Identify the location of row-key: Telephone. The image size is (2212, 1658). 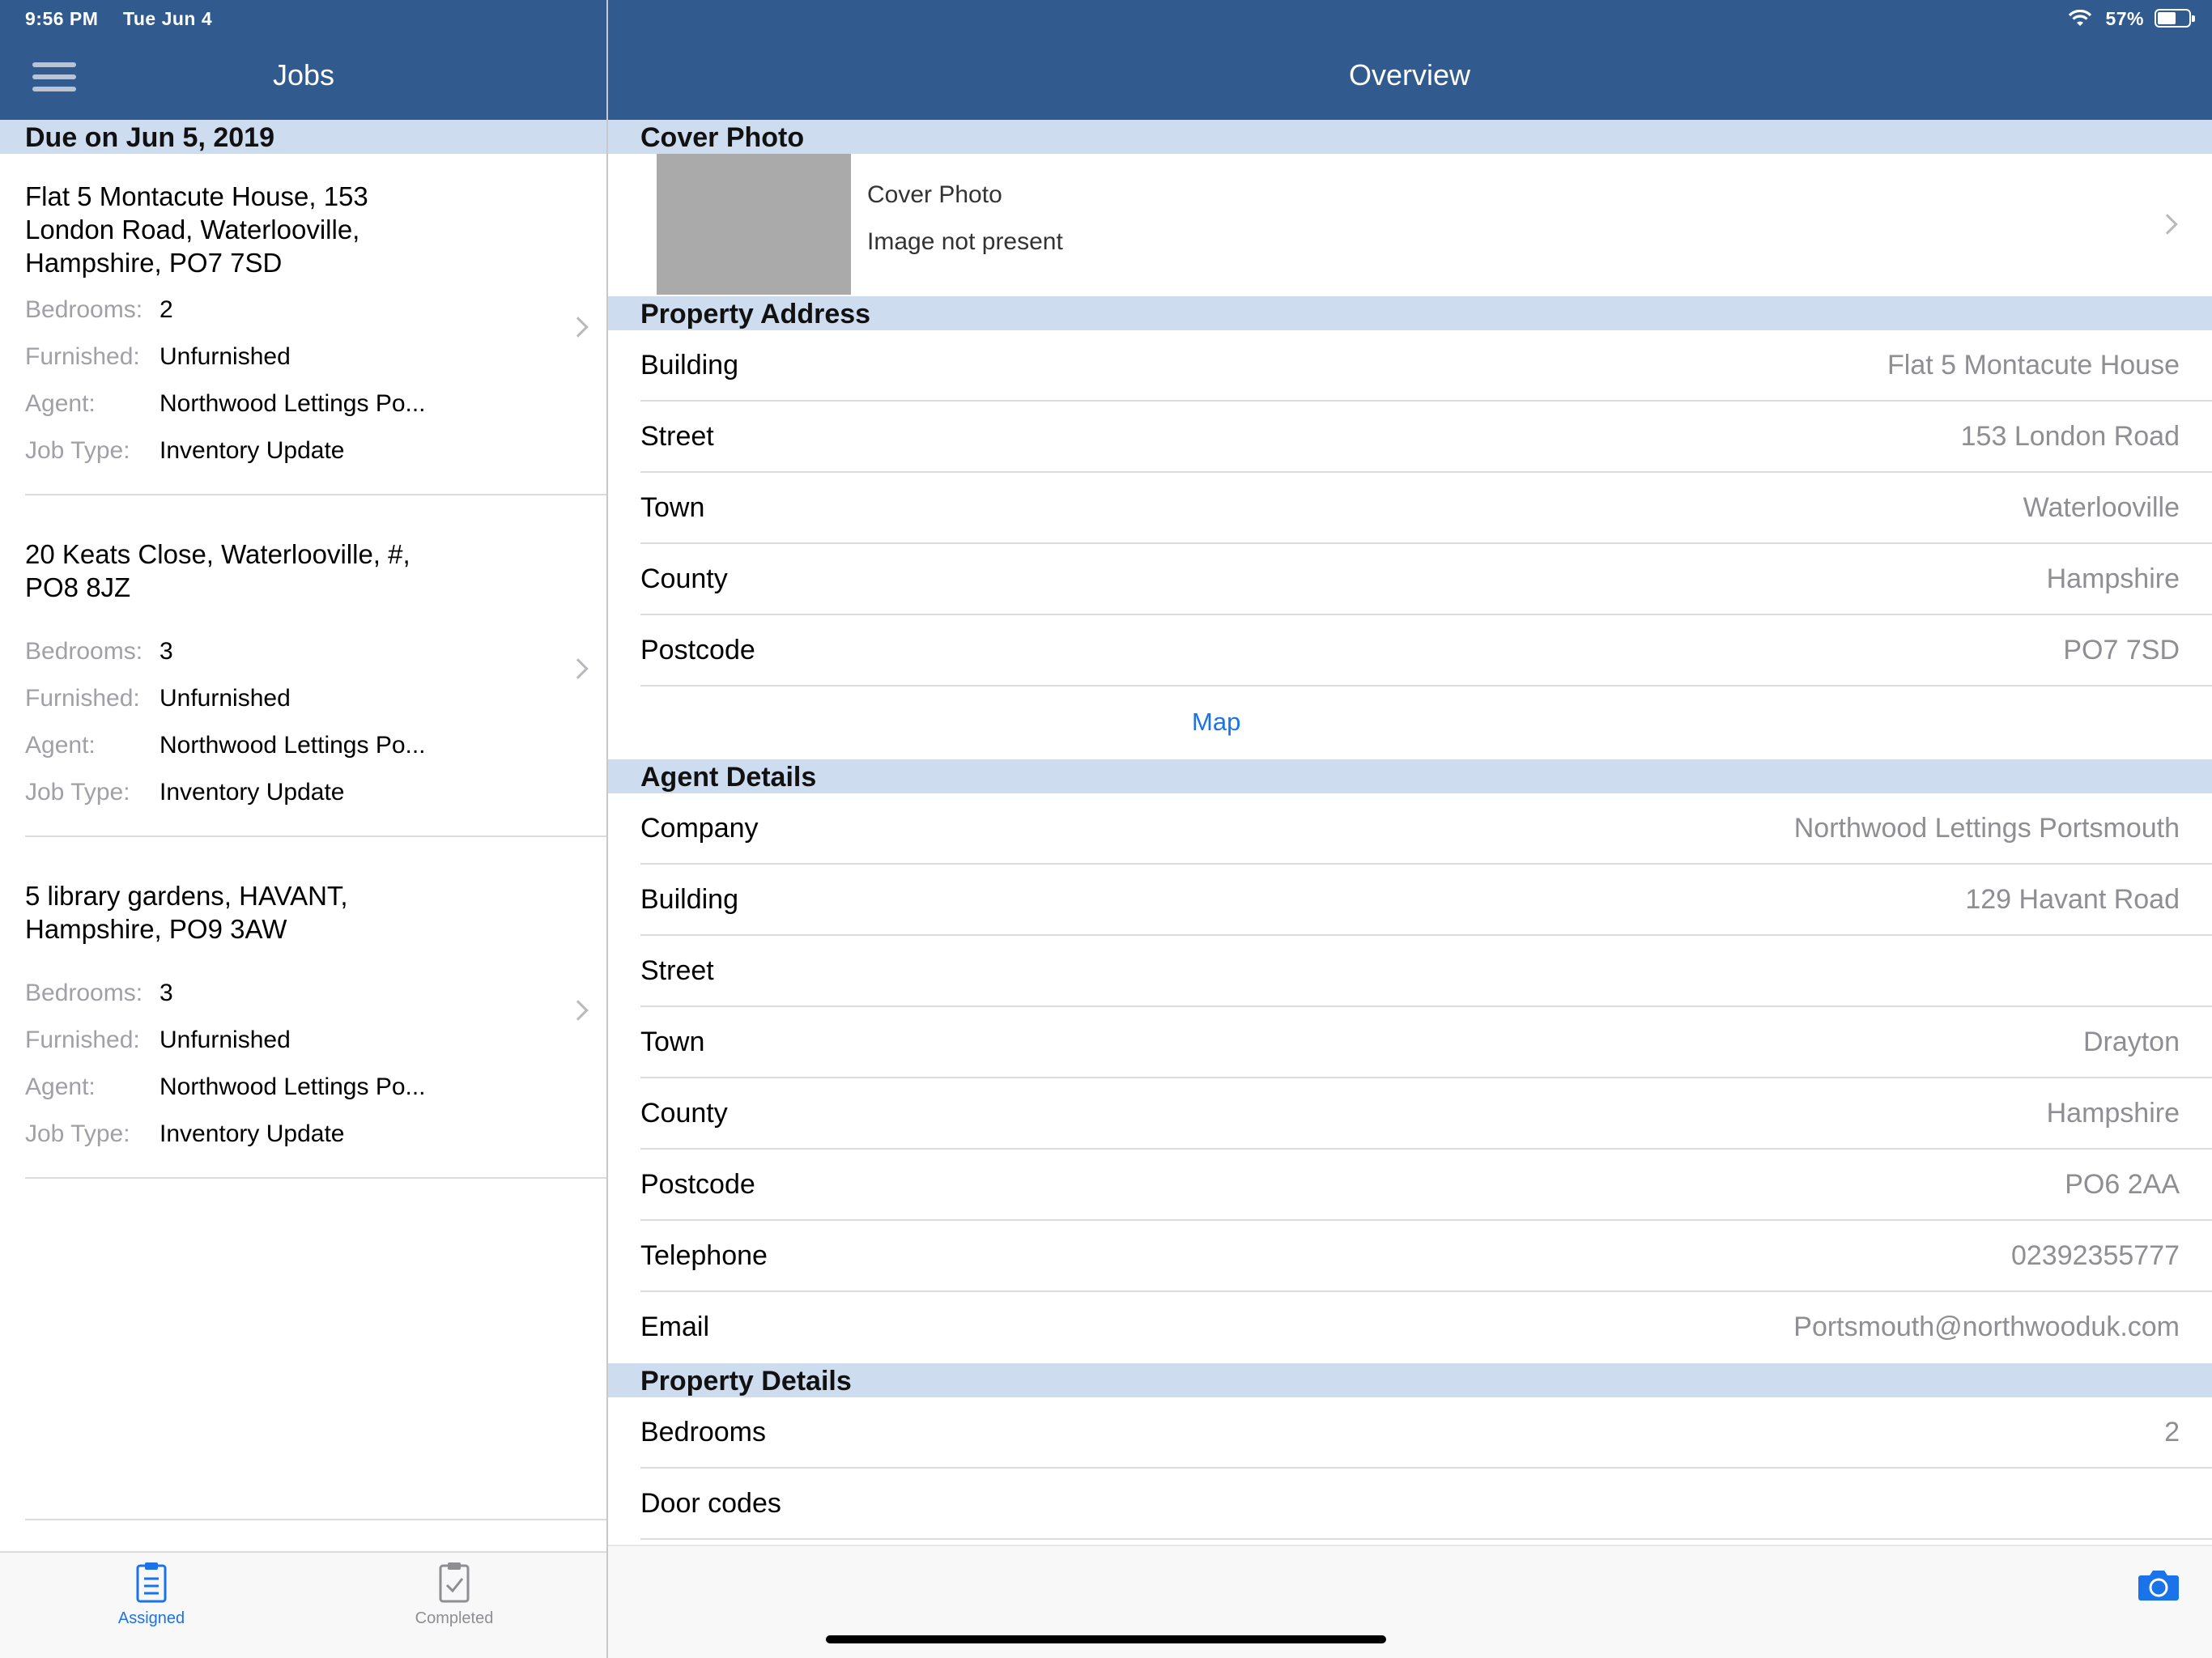
(704, 1255).